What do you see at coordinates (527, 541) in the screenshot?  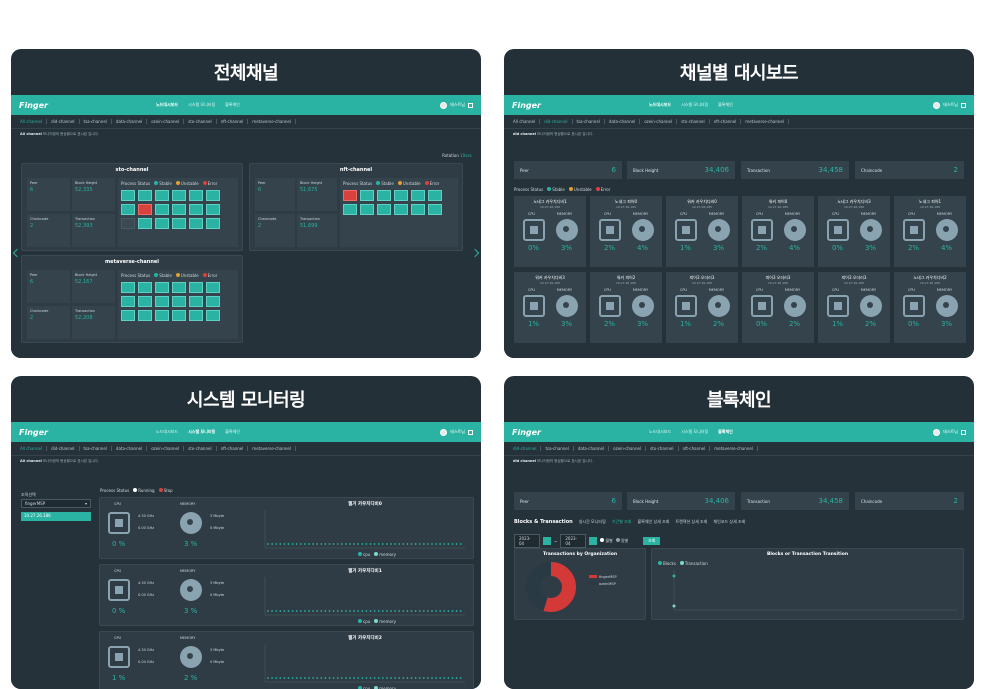 I see `date-from-input: 2023-04` at bounding box center [527, 541].